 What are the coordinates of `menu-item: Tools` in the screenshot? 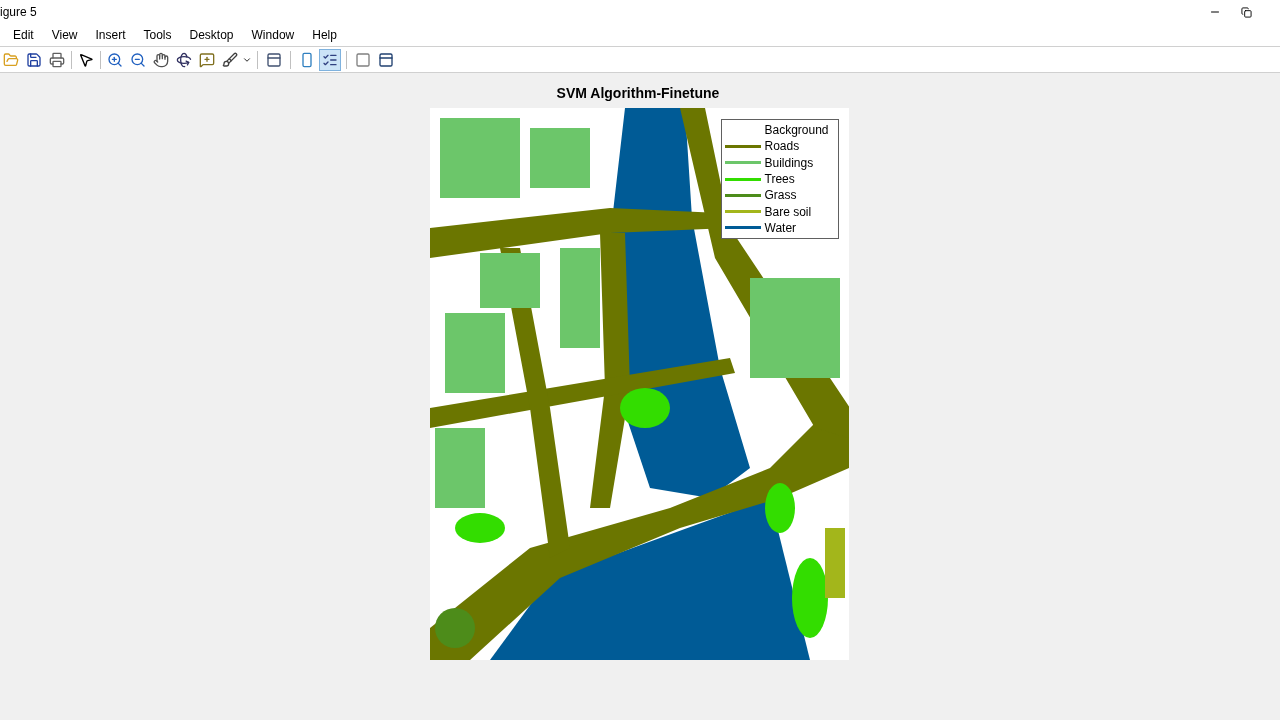 It's located at (157, 35).